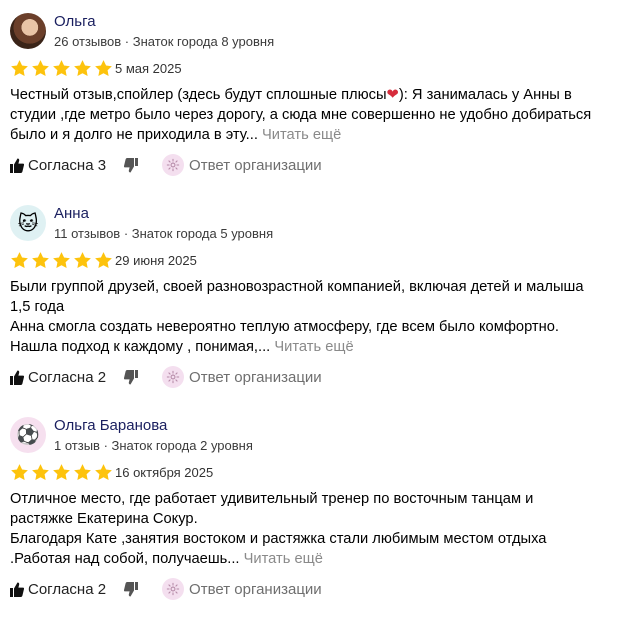  Describe the element at coordinates (104, 519) in the screenshot. I see `review-text-line: растяжке Екатерина Сокур.` at that location.